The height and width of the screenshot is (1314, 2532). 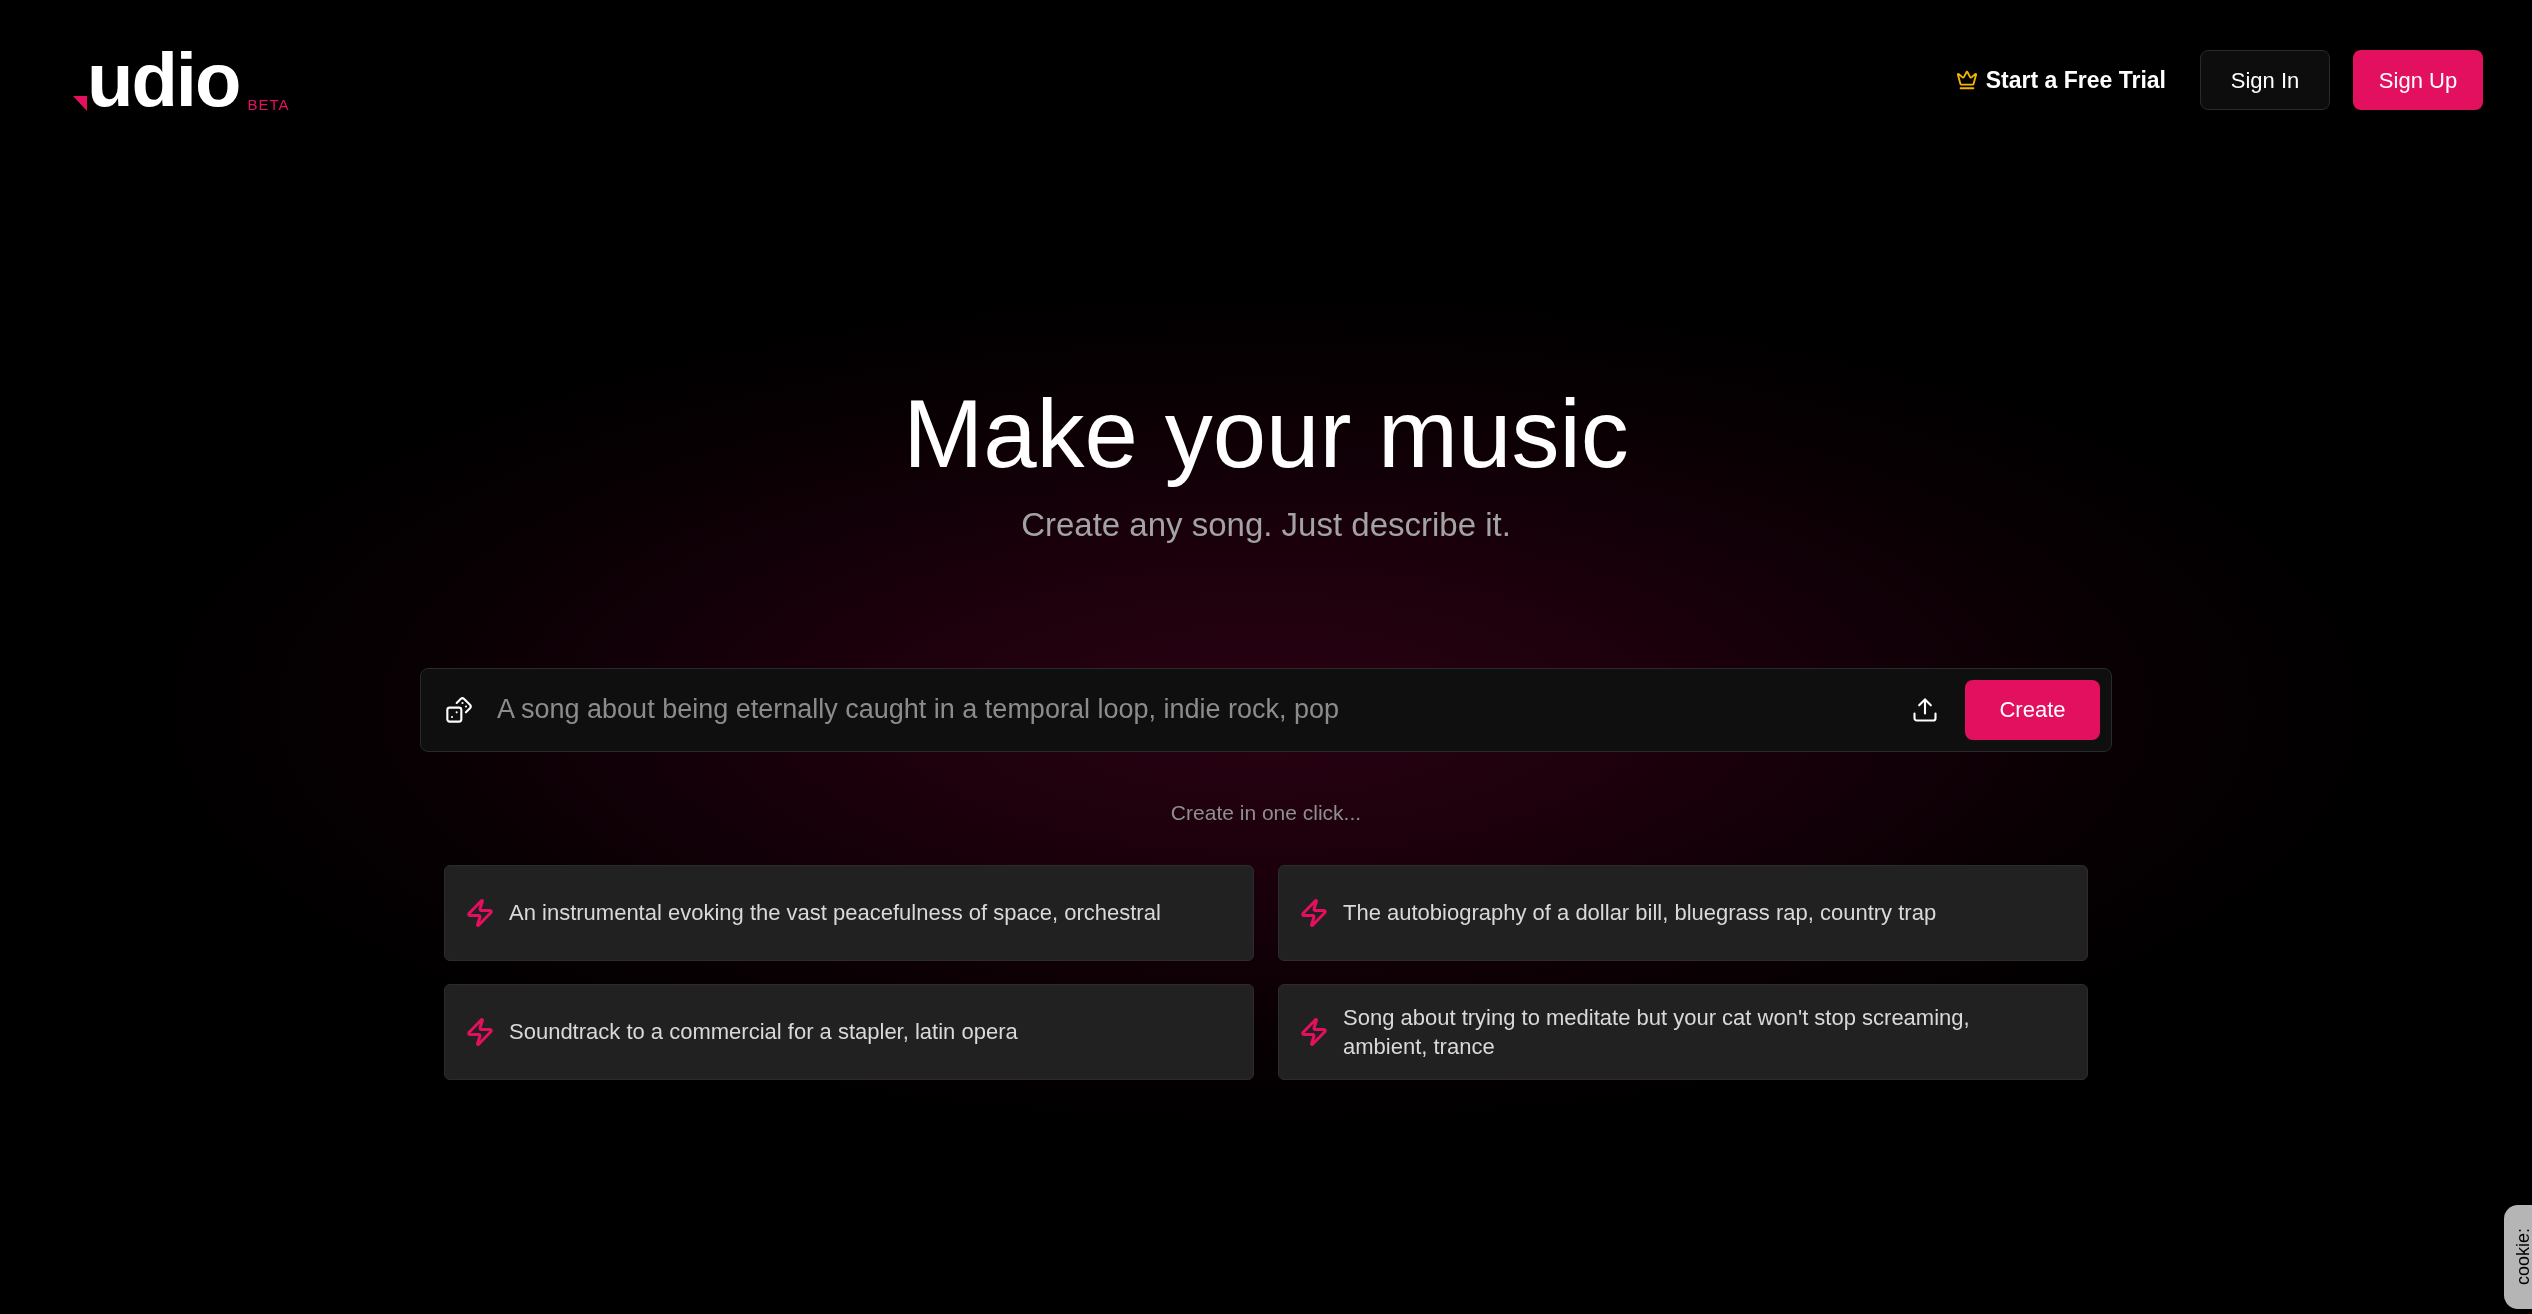 What do you see at coordinates (849, 912) in the screenshot?
I see `suggestion-card: An instrumental evoking the vast peacefulness of space, orchestral` at bounding box center [849, 912].